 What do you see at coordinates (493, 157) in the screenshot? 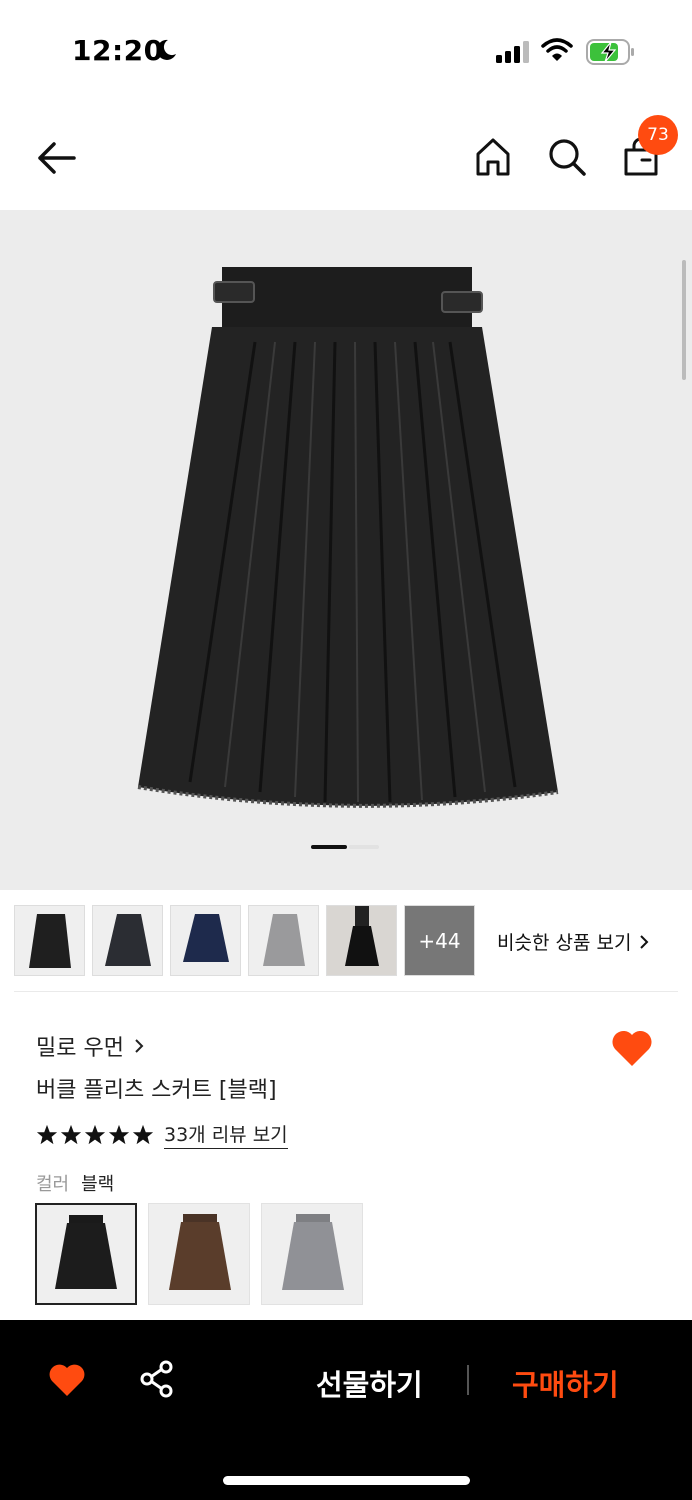
I see `home-icon` at bounding box center [493, 157].